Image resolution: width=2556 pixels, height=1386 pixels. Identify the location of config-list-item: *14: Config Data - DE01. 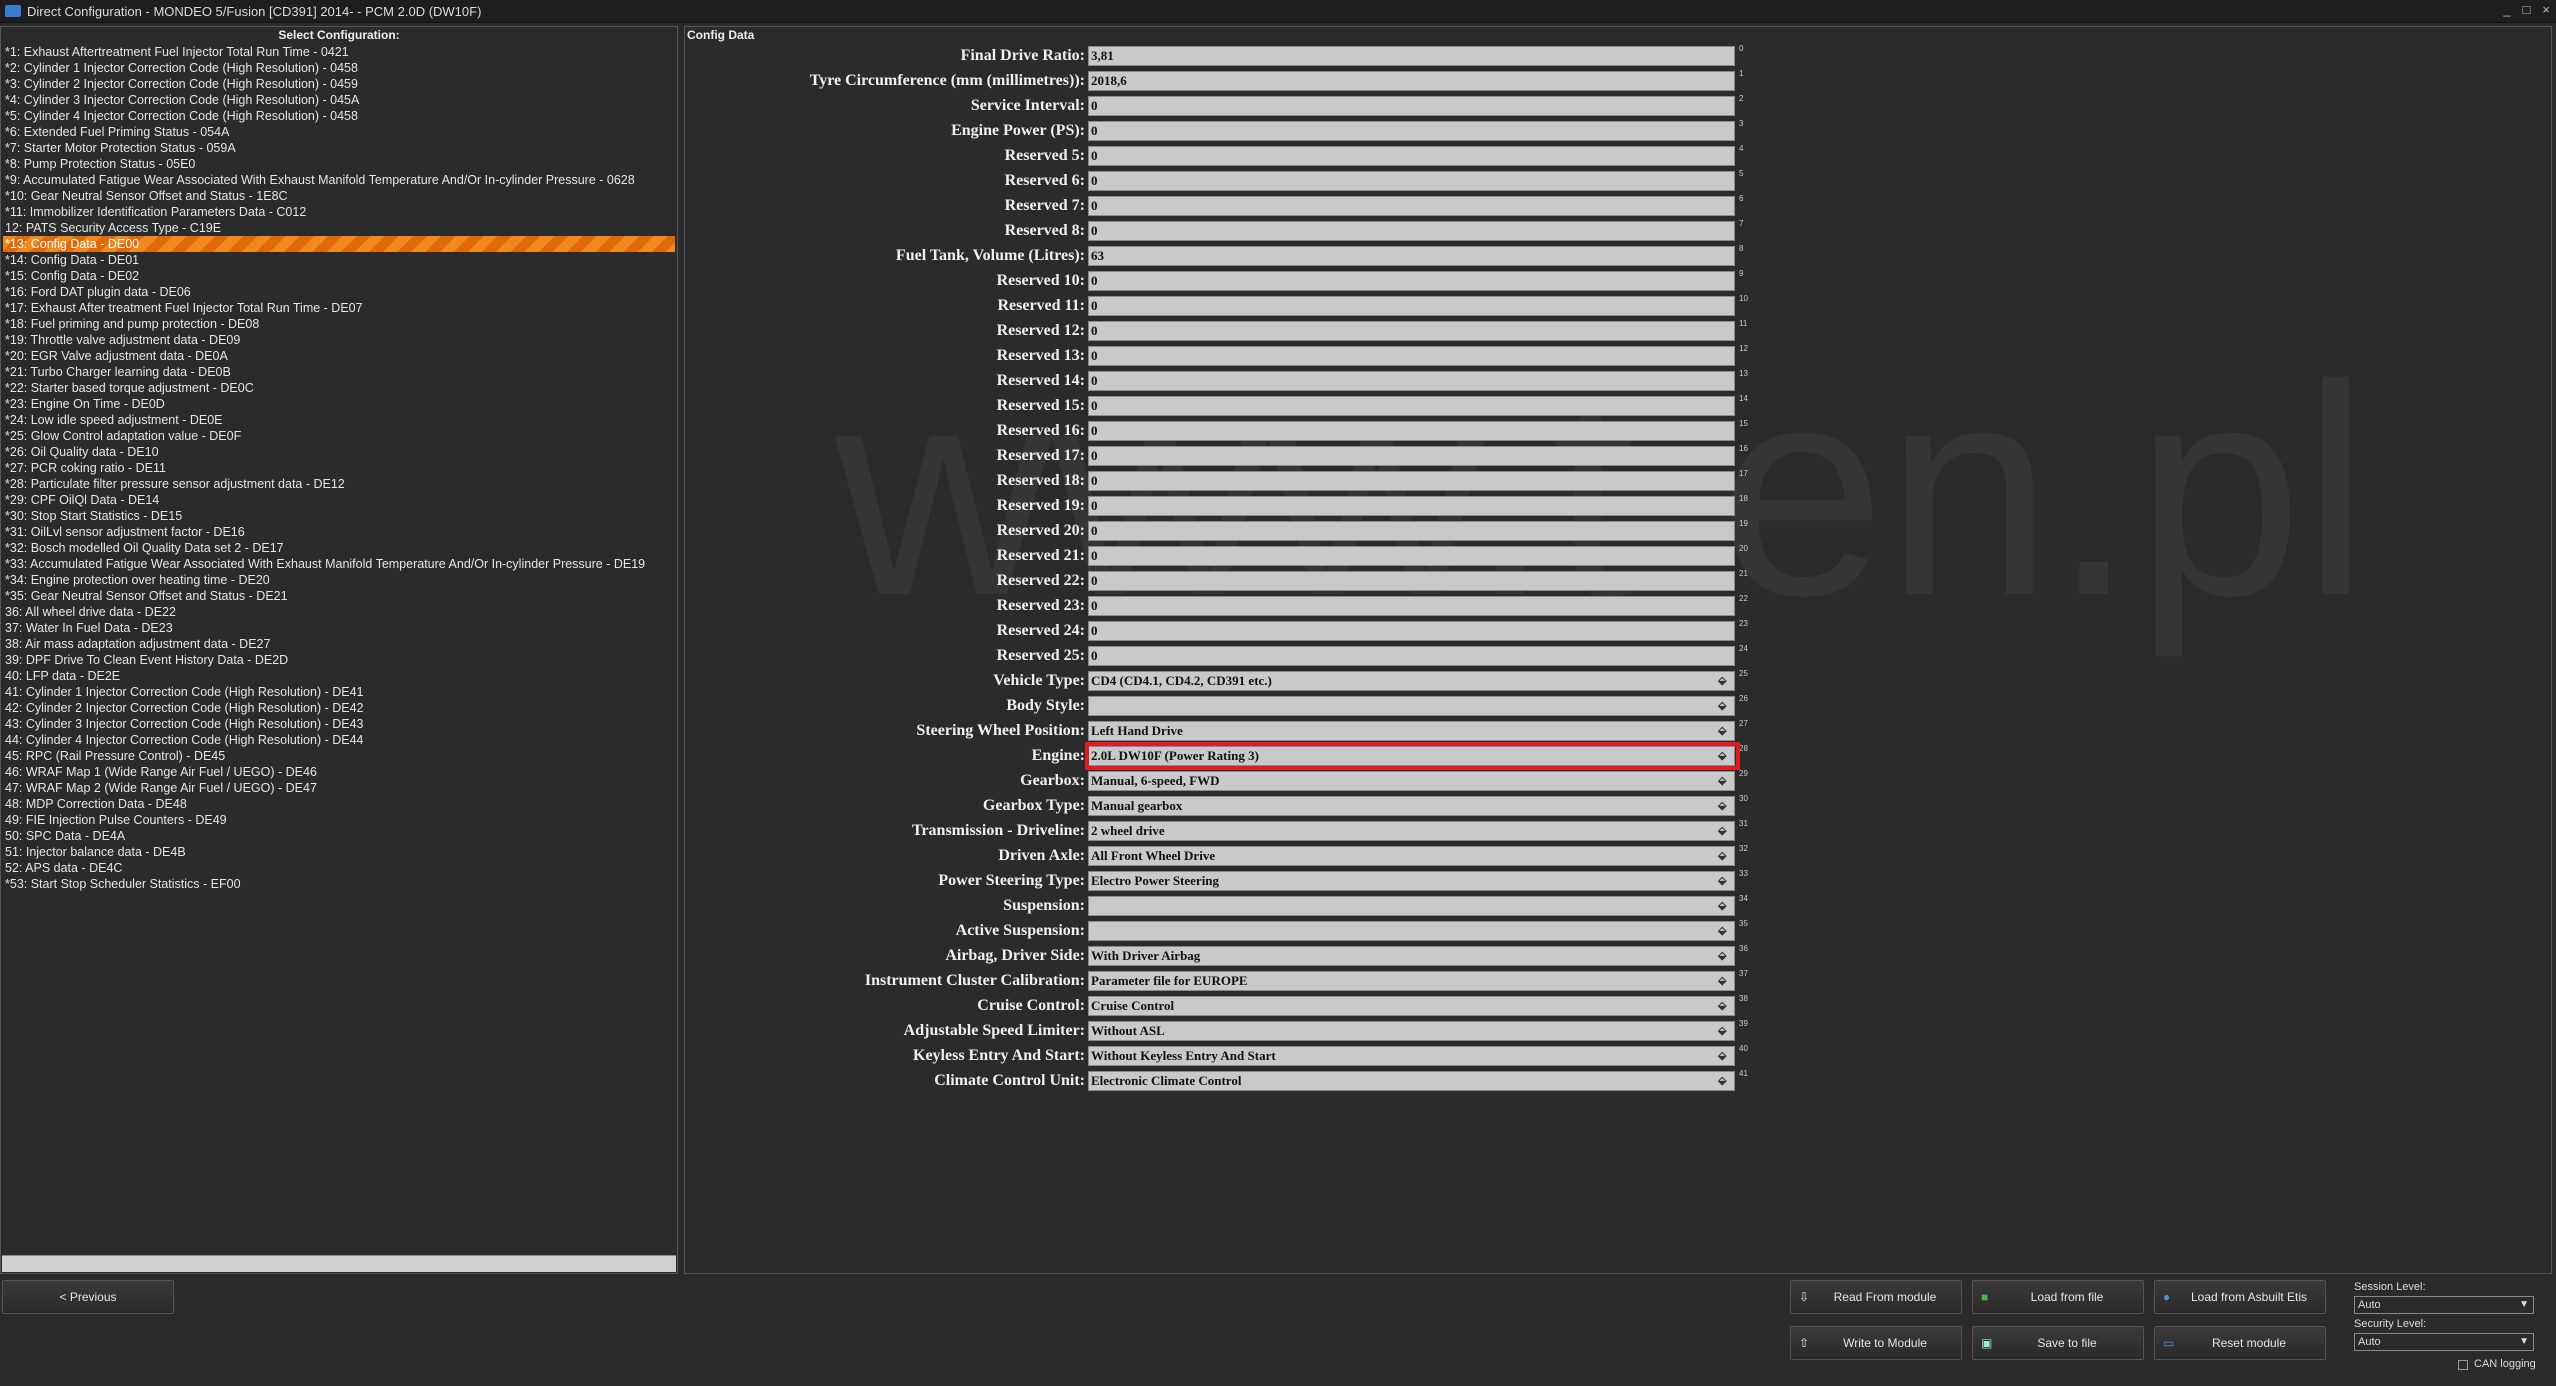
(339, 260).